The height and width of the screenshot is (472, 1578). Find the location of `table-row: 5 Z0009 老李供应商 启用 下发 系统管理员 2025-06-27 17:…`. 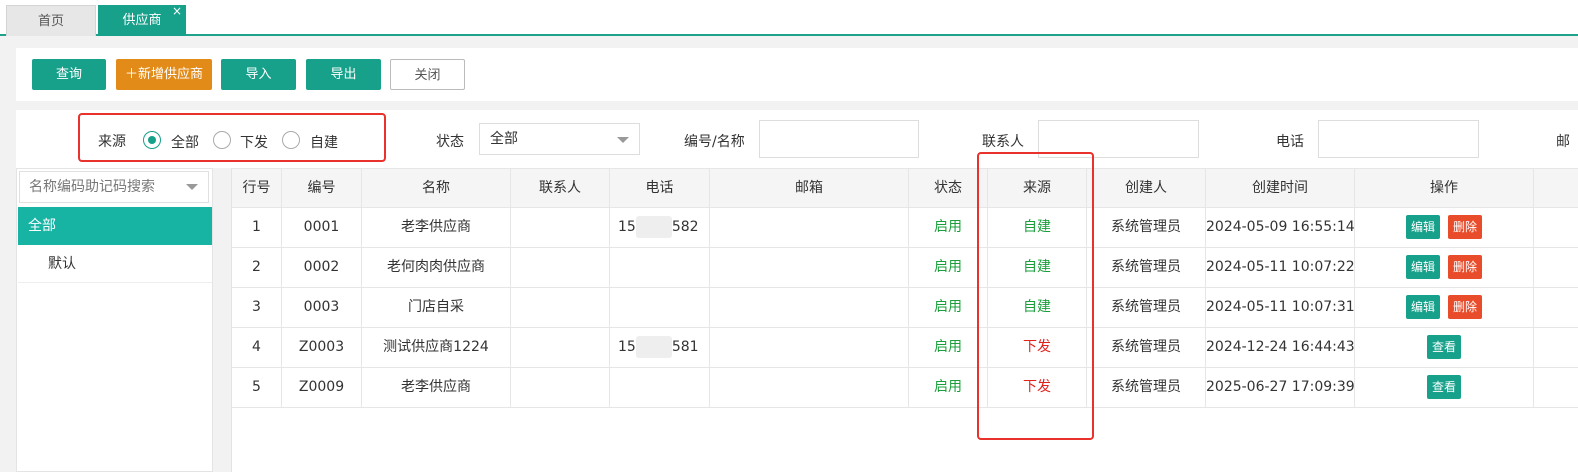

table-row: 5 Z0009 老李供应商 启用 下发 系统管理员 2025-06-27 17:… is located at coordinates (905, 388).